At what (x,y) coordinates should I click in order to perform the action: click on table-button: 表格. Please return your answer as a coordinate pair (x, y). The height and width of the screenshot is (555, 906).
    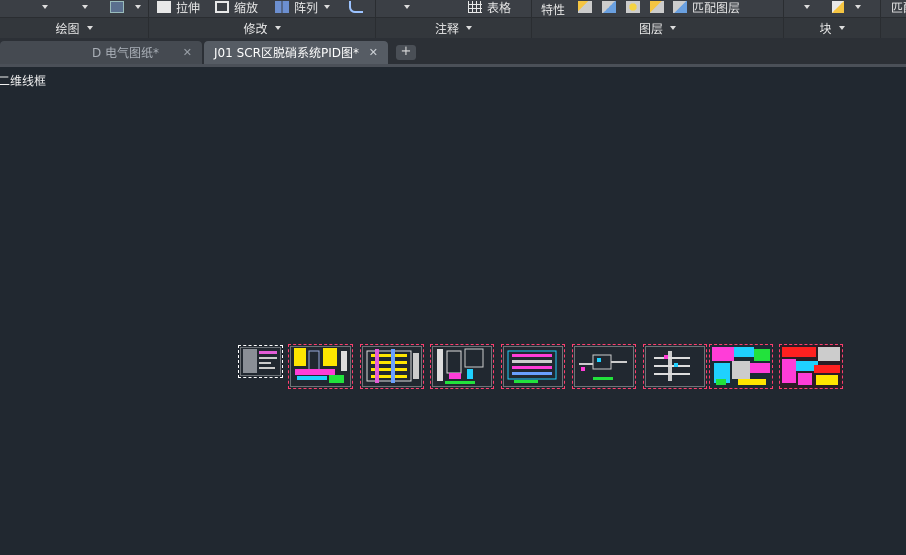
    Looking at the image, I should click on (490, 7).